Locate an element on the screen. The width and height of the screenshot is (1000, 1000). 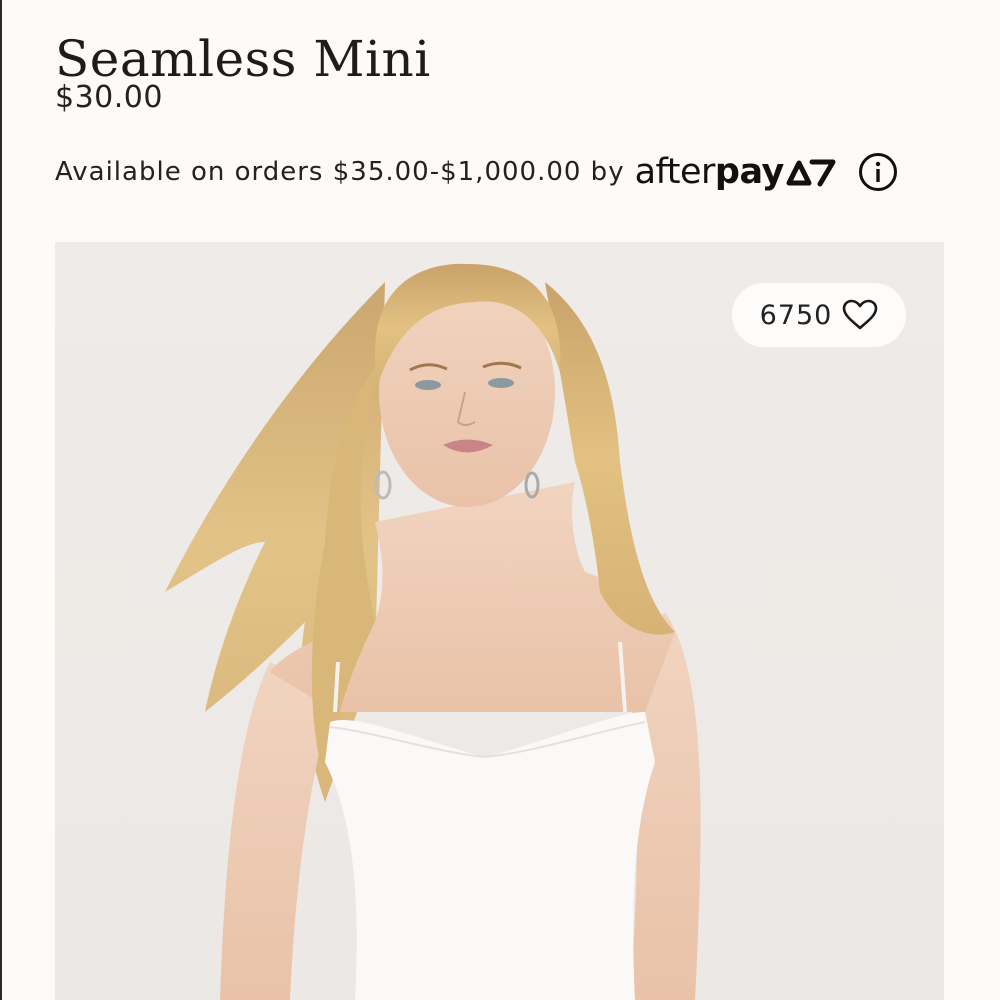
product-price: $30.00 is located at coordinates (109, 97).